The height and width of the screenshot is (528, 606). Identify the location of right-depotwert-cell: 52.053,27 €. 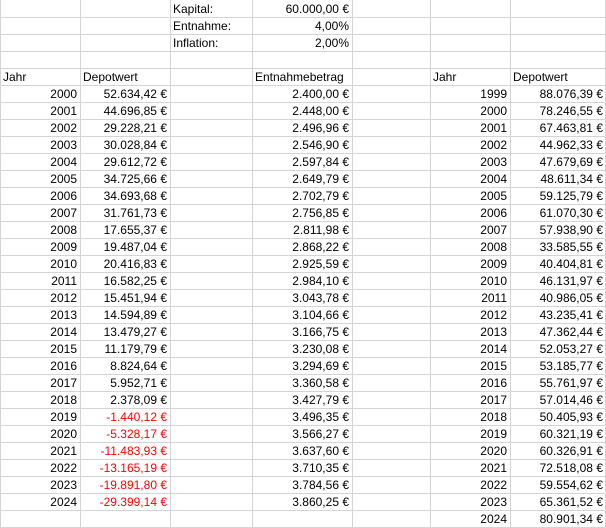
(558, 349).